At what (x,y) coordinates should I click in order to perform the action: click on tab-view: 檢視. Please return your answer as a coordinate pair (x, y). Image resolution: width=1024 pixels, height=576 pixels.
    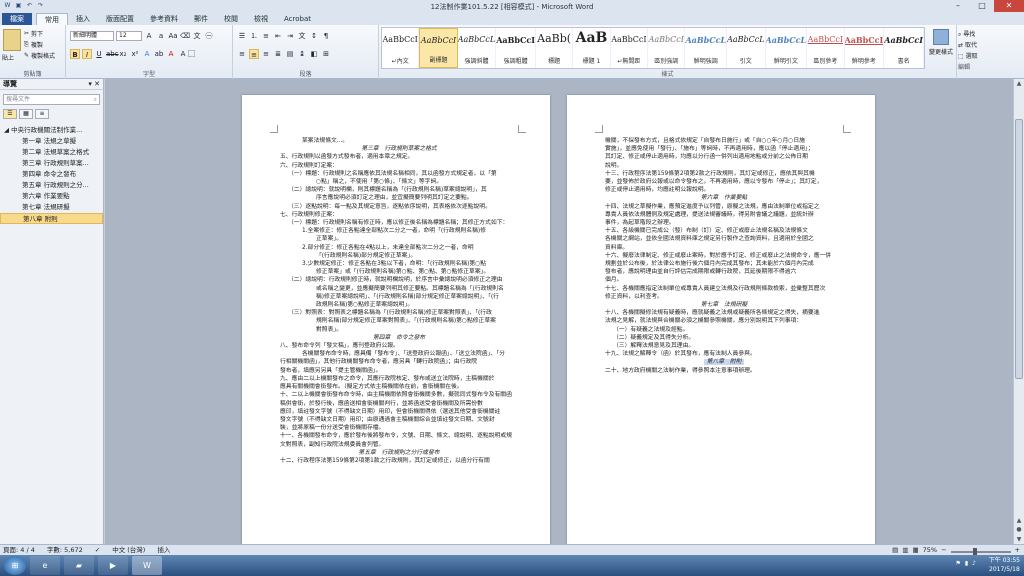
    Looking at the image, I should click on (261, 19).